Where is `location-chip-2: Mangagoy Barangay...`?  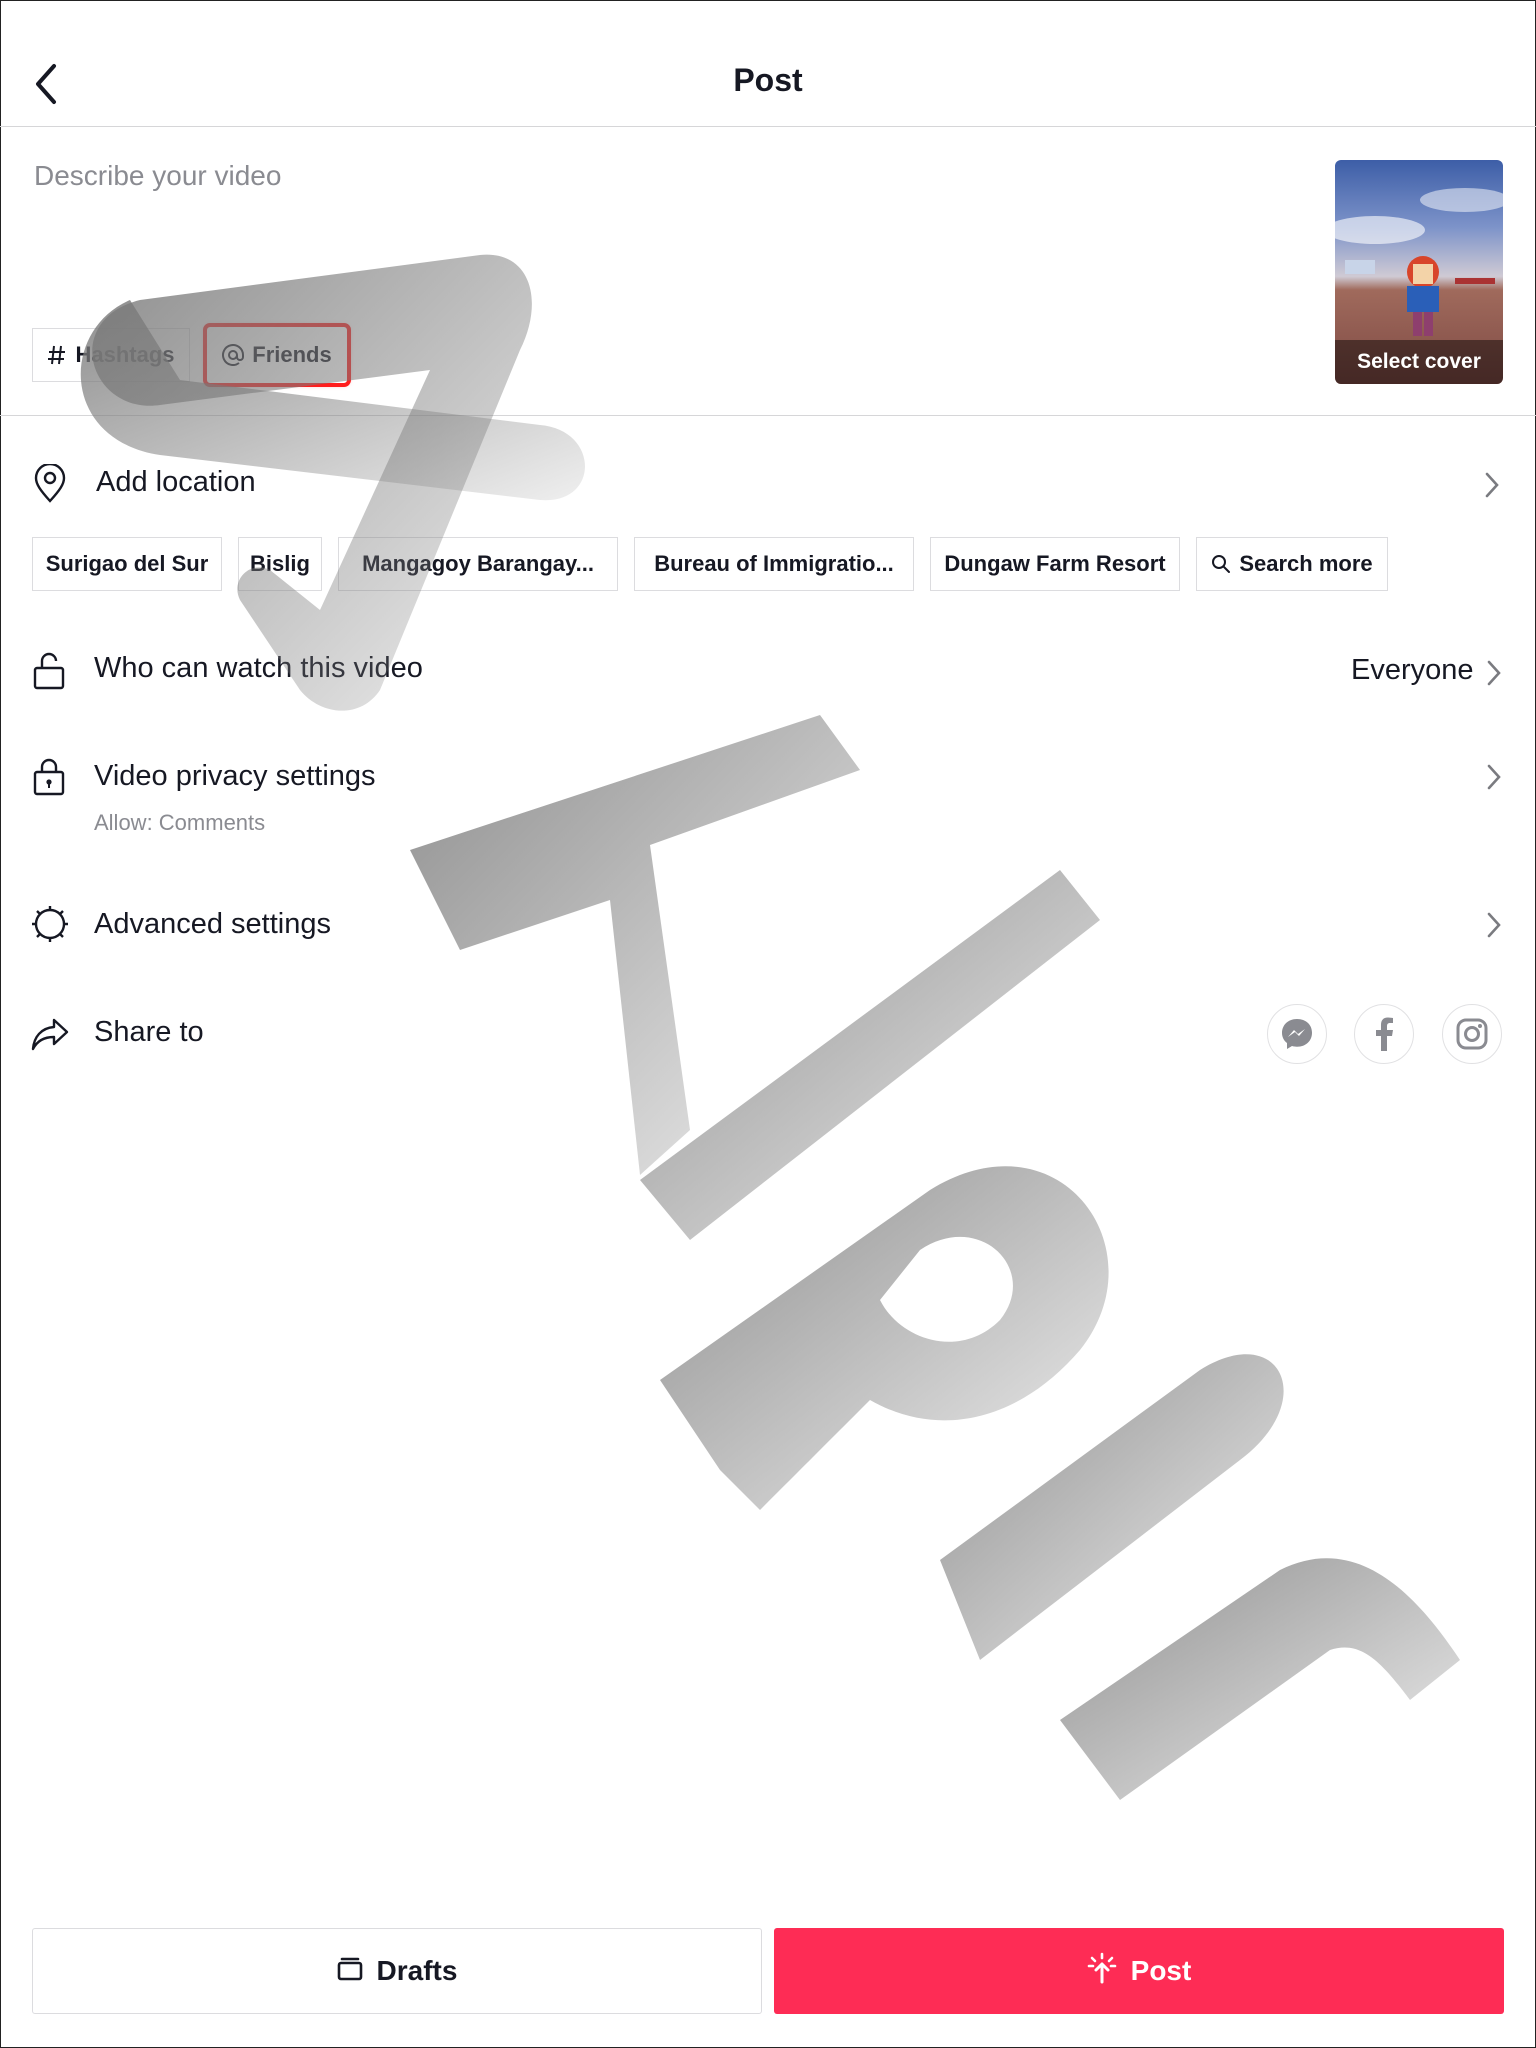 location-chip-2: Mangagoy Barangay... is located at coordinates (478, 564).